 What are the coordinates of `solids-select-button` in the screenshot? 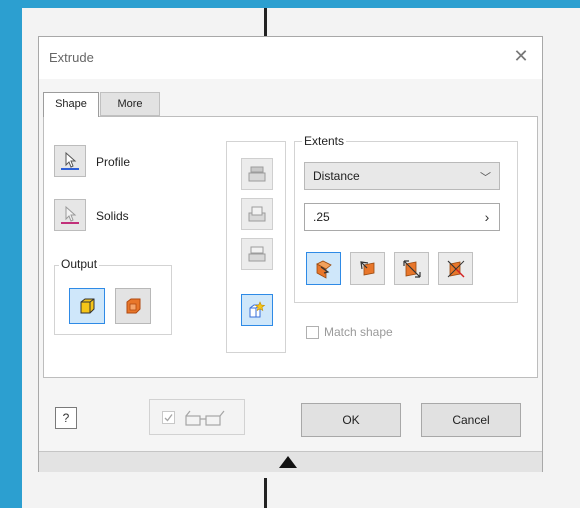 It's located at (70, 215).